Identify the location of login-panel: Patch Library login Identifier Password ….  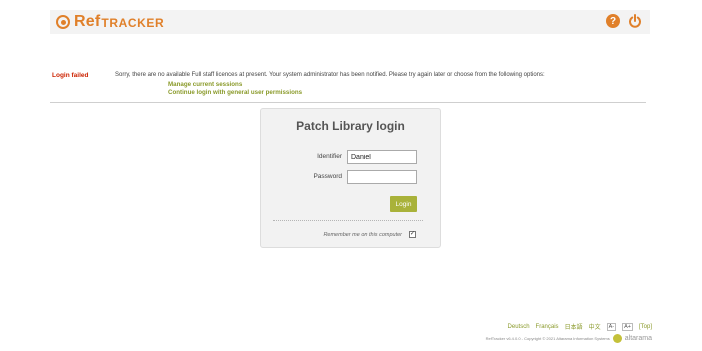
(350, 178).